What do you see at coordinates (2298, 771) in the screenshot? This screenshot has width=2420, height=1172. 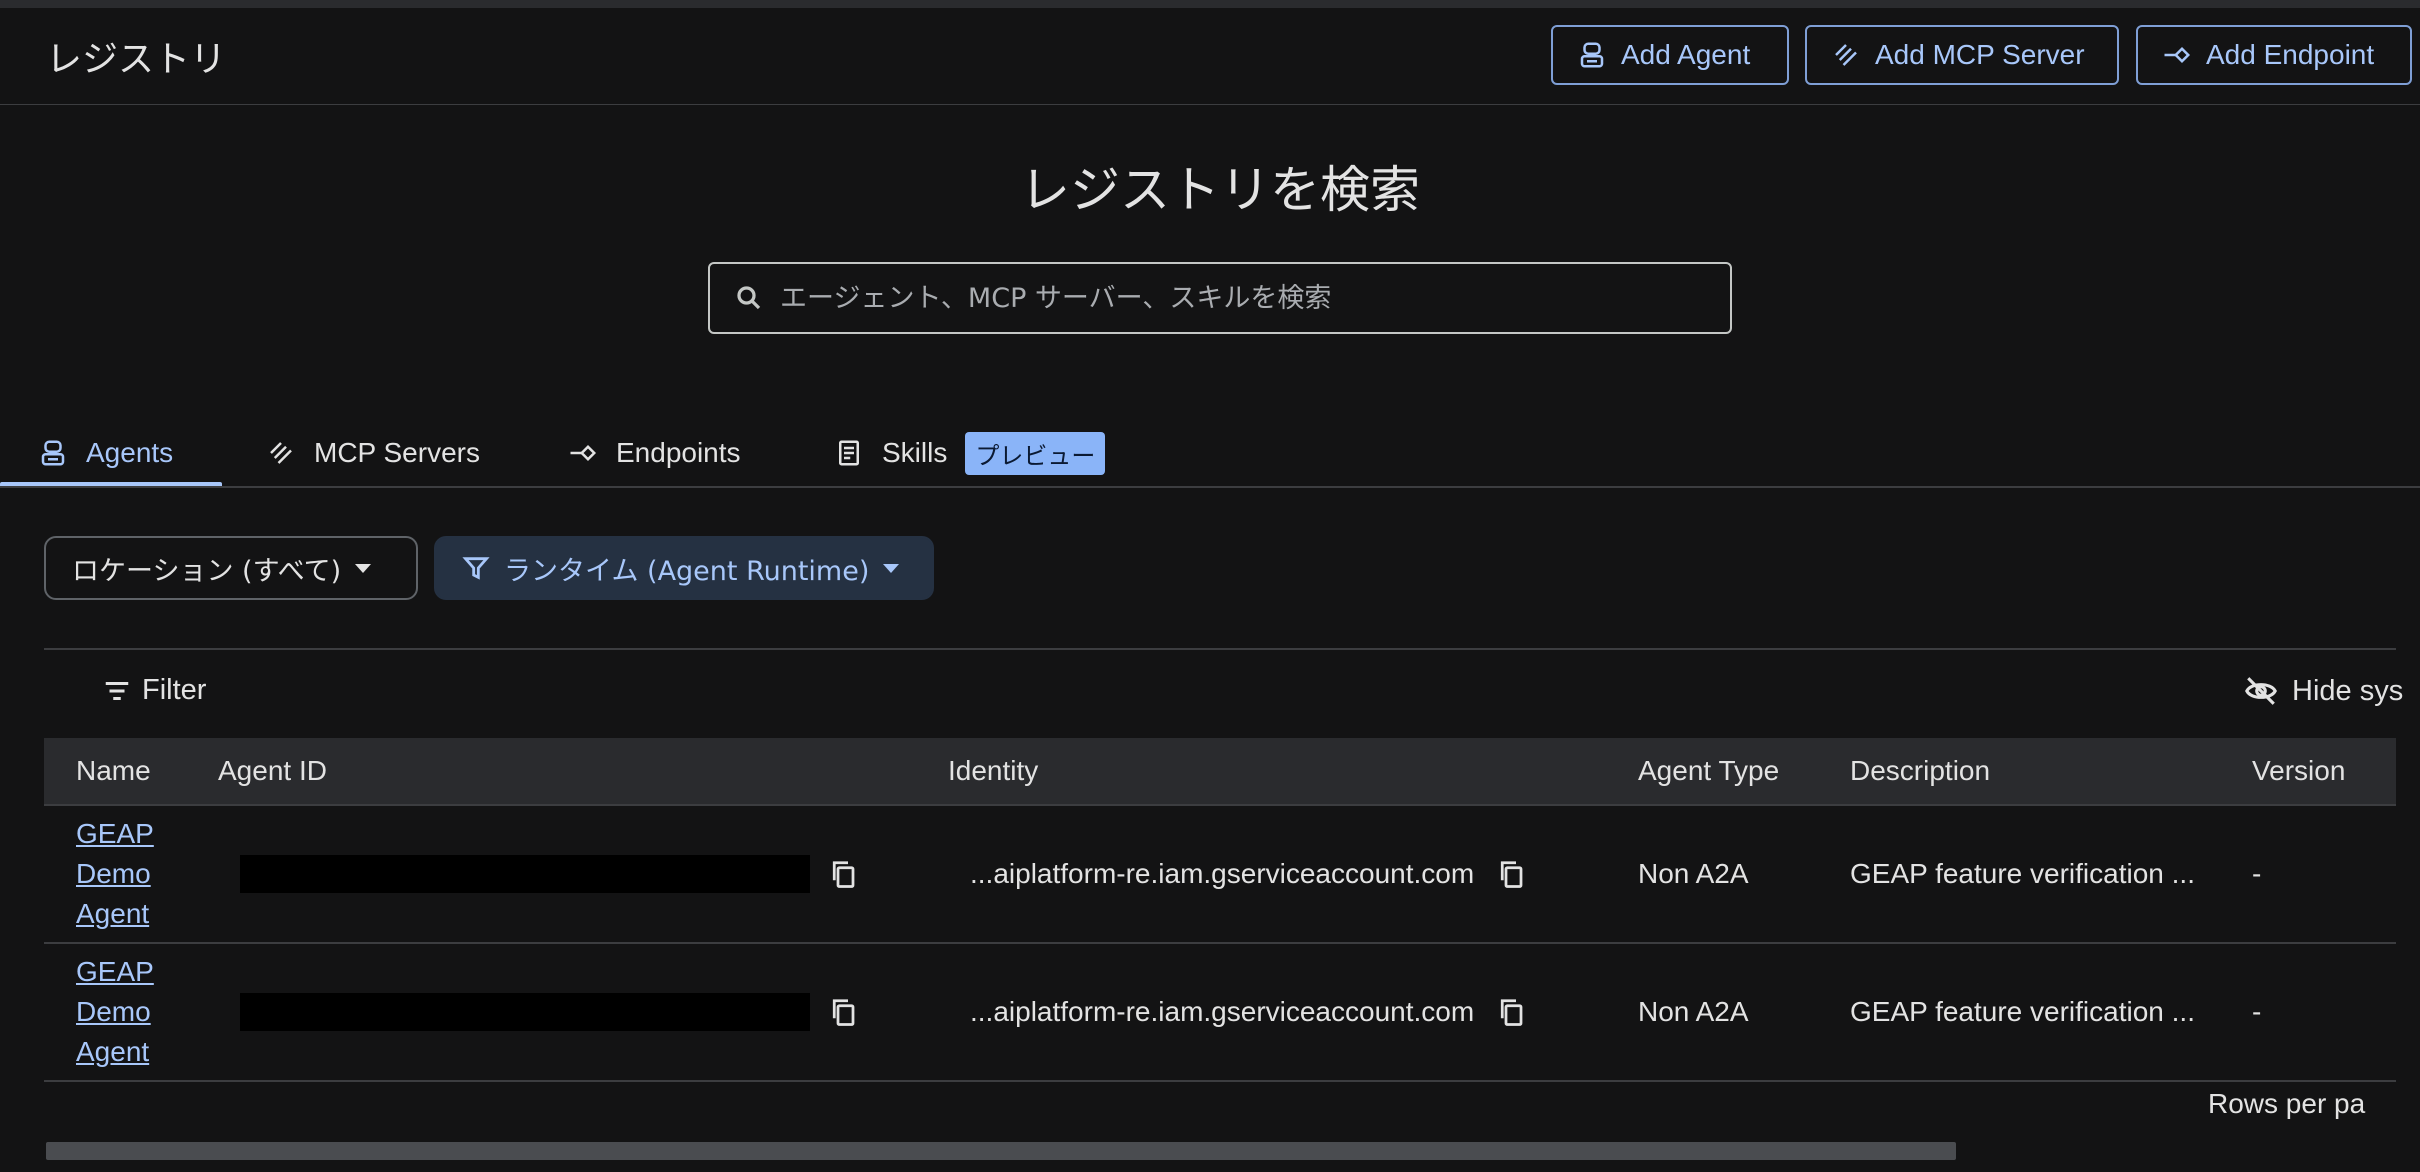 I see `column-header-version: Version` at bounding box center [2298, 771].